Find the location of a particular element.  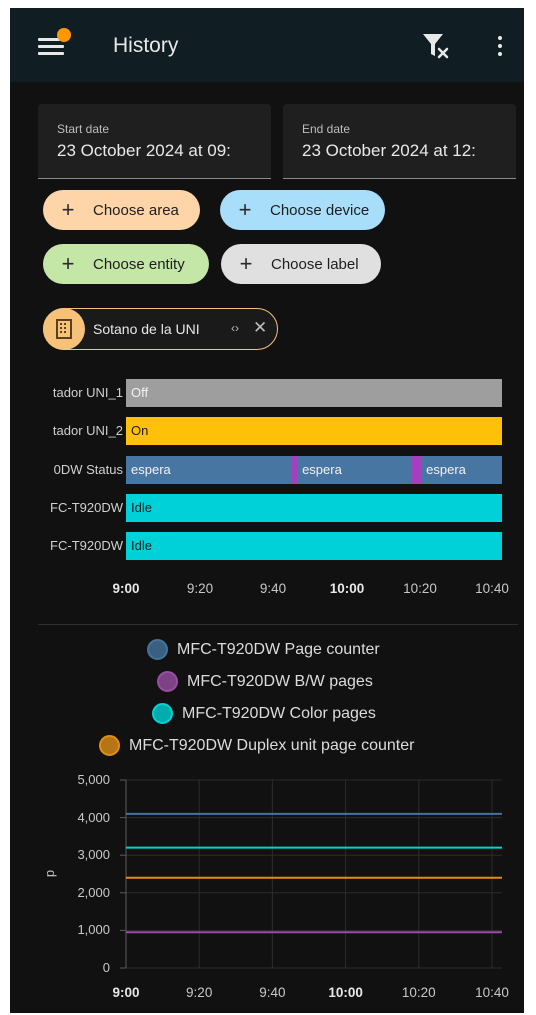

chip-label: Choose label is located at coordinates (315, 264).